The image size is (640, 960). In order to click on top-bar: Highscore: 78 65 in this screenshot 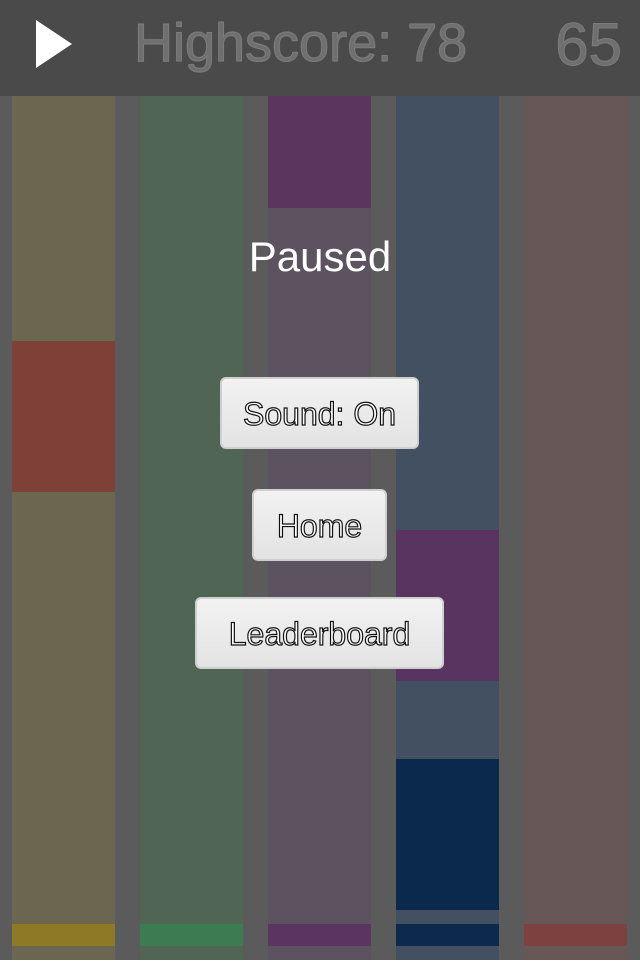, I will do `click(320, 48)`.